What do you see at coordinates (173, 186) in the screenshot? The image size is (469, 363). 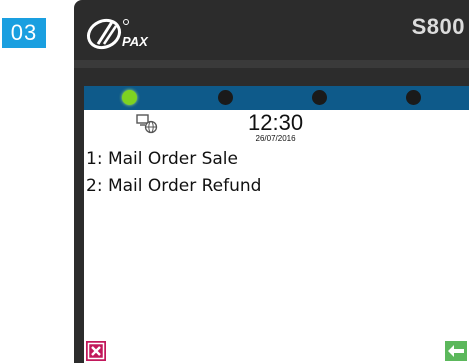 I see `menu-item-mail-order-refund: 2: Mail Order Refund` at bounding box center [173, 186].